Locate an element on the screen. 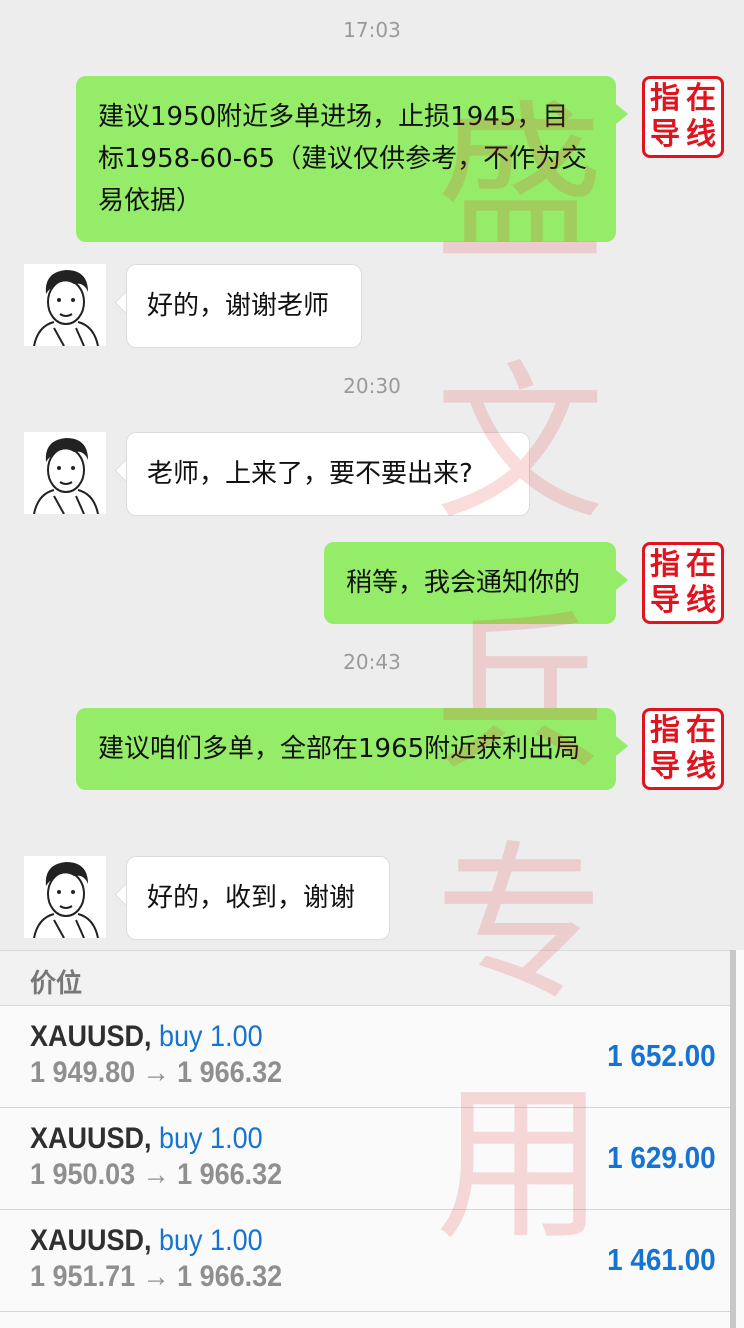 The image size is (744, 1328). scrollbar is located at coordinates (733, 1139).